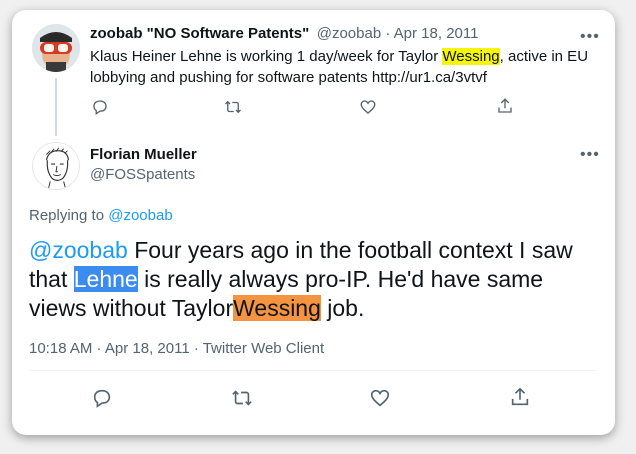 This screenshot has height=454, width=636. What do you see at coordinates (505, 106) in the screenshot?
I see `parent-share-icon` at bounding box center [505, 106].